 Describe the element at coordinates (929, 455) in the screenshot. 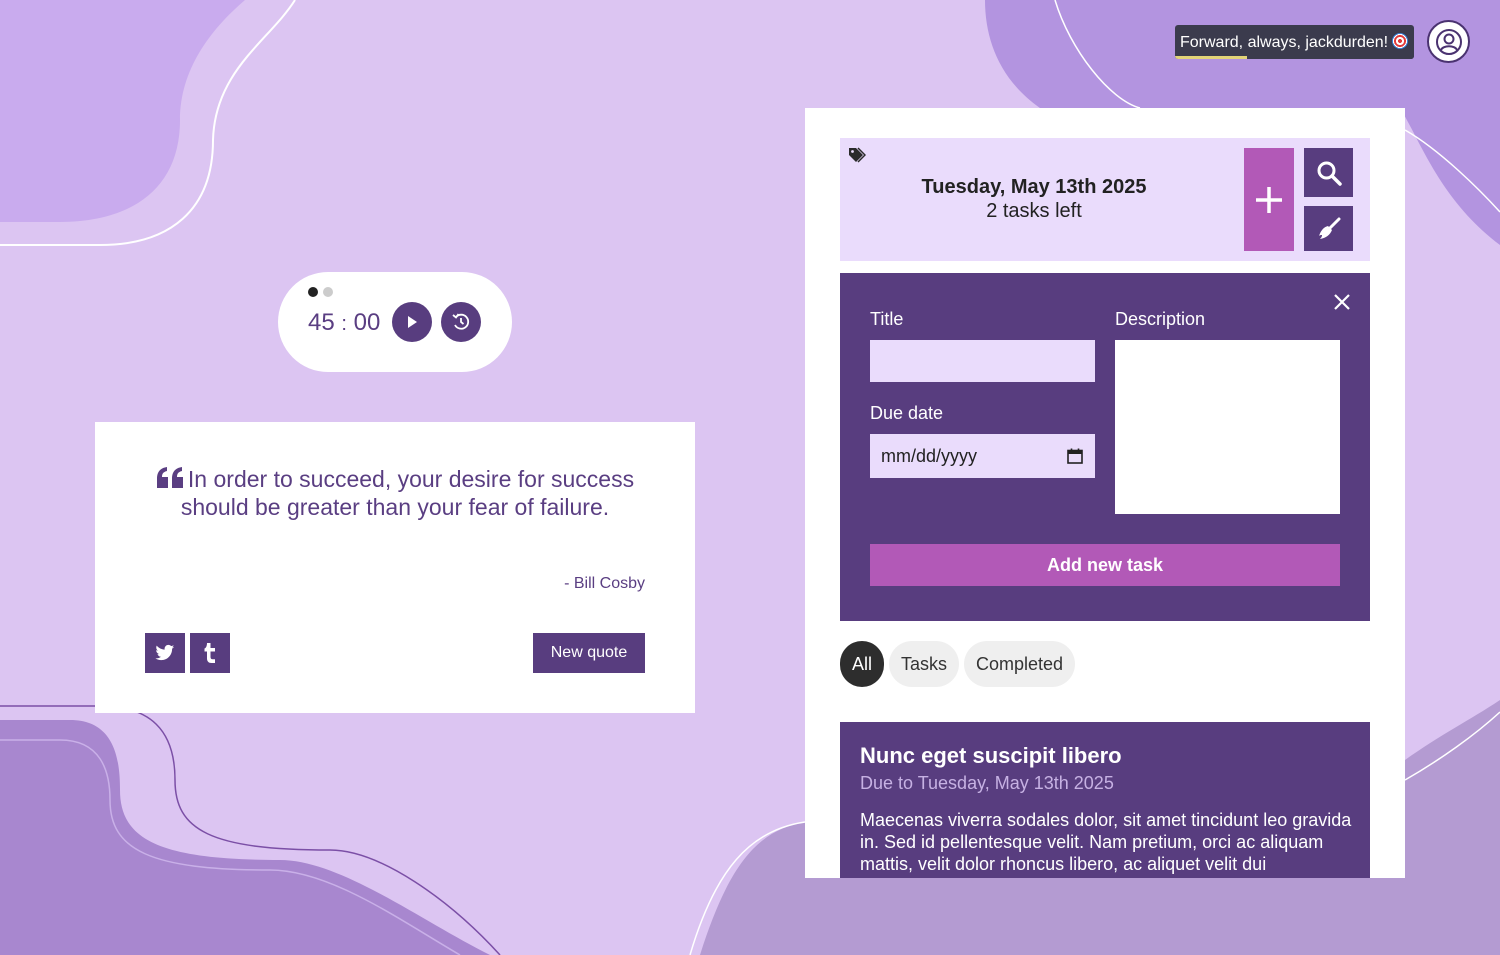

I see `due-date-placeholder: mm/dd/yyyy` at that location.